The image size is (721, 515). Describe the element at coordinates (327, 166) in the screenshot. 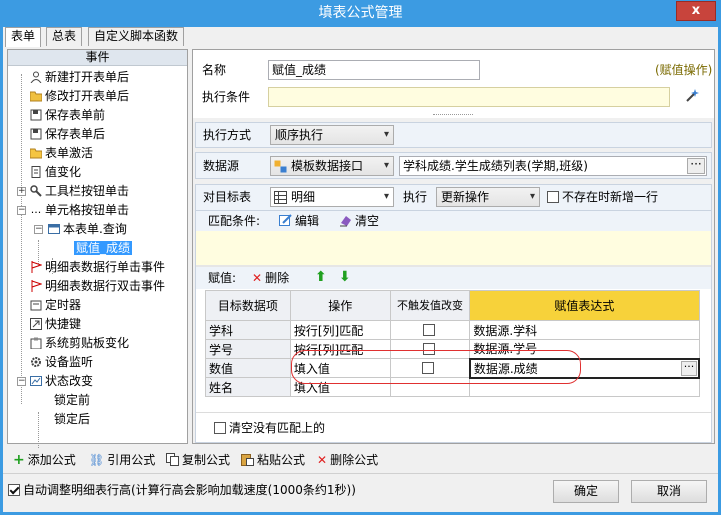

I see `datasource-type-value: 模板数据接口` at that location.